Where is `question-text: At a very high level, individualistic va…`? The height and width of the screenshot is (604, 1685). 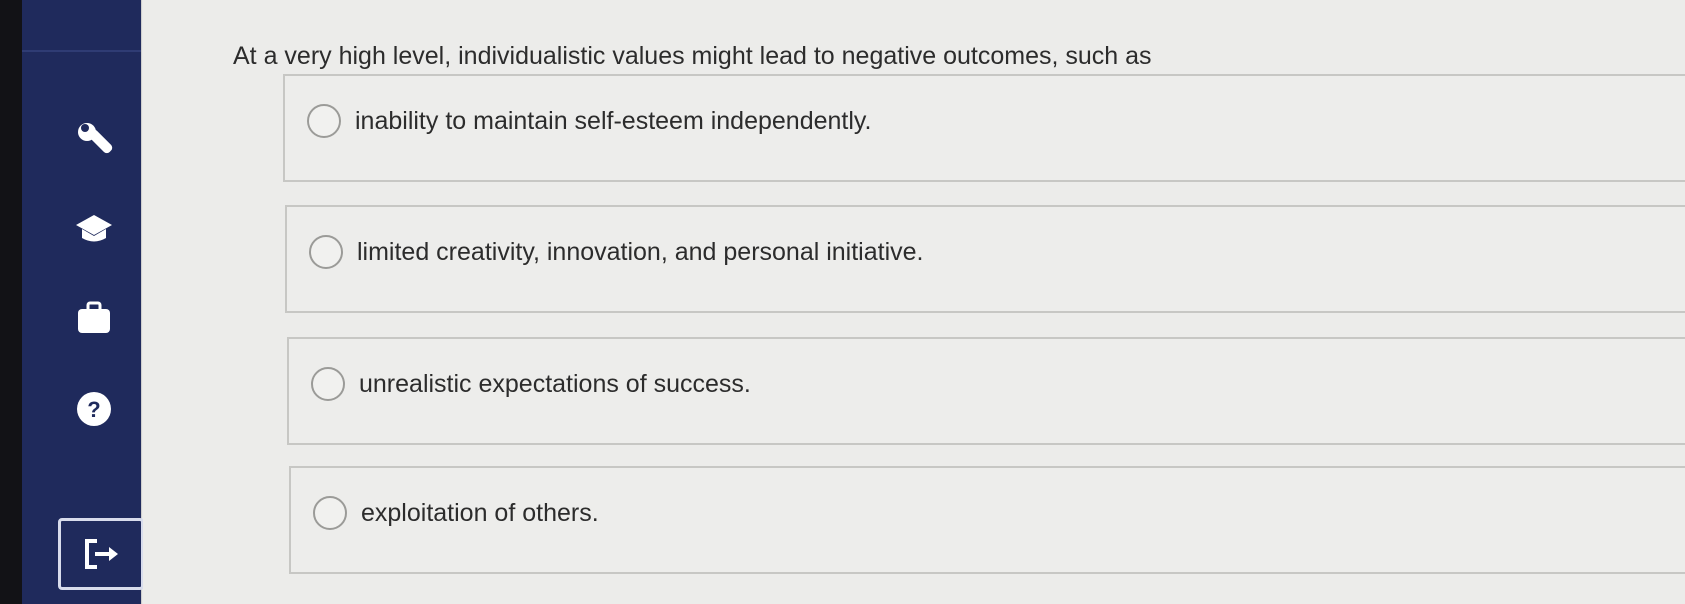 question-text: At a very high level, individualistic va… is located at coordinates (692, 56).